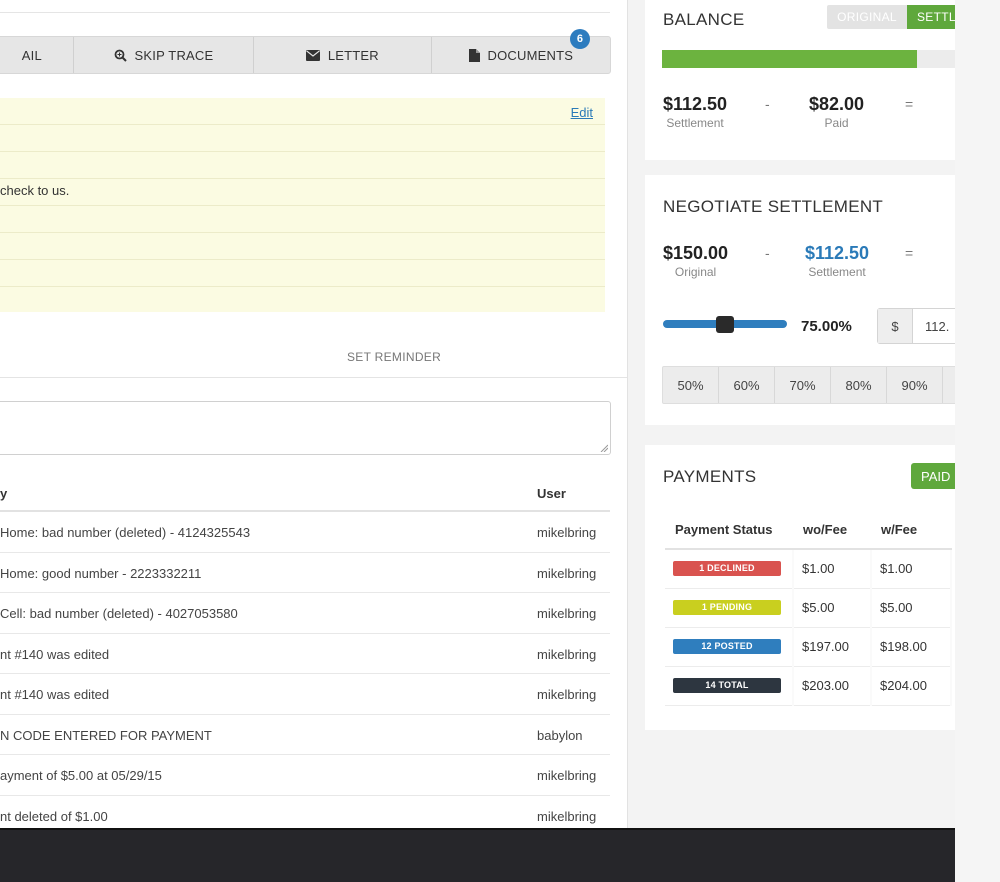  Describe the element at coordinates (710, 476) in the screenshot. I see `payments-title: PAYMENTS` at that location.